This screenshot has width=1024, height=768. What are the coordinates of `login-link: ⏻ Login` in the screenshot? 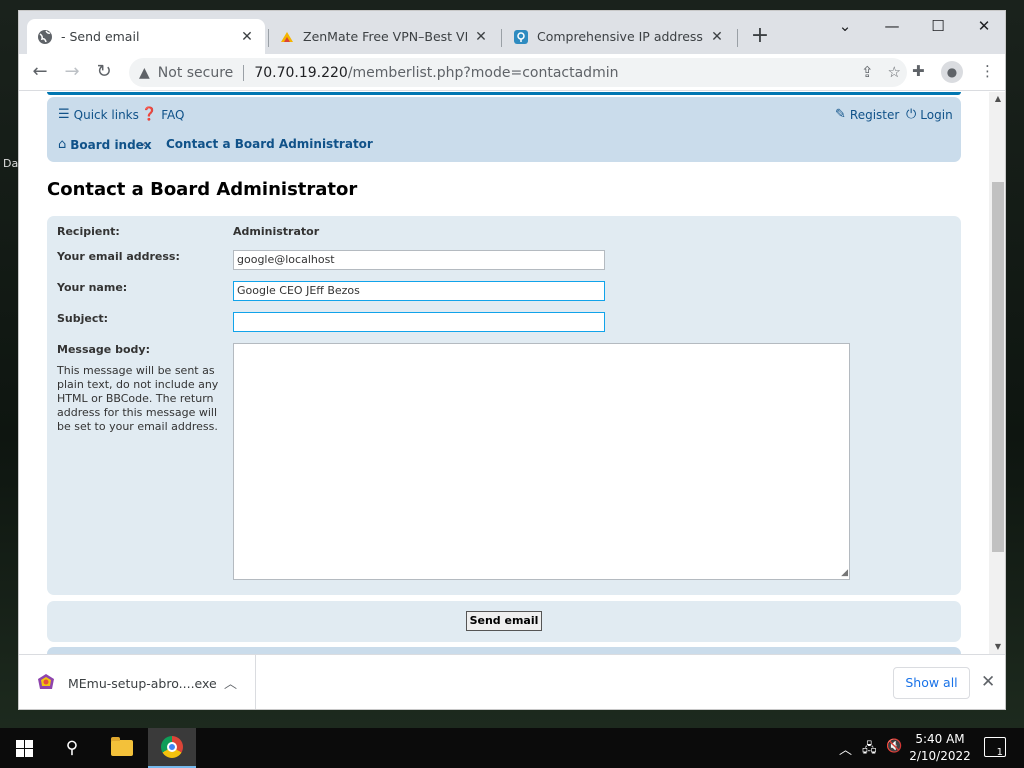 It's located at (929, 114).